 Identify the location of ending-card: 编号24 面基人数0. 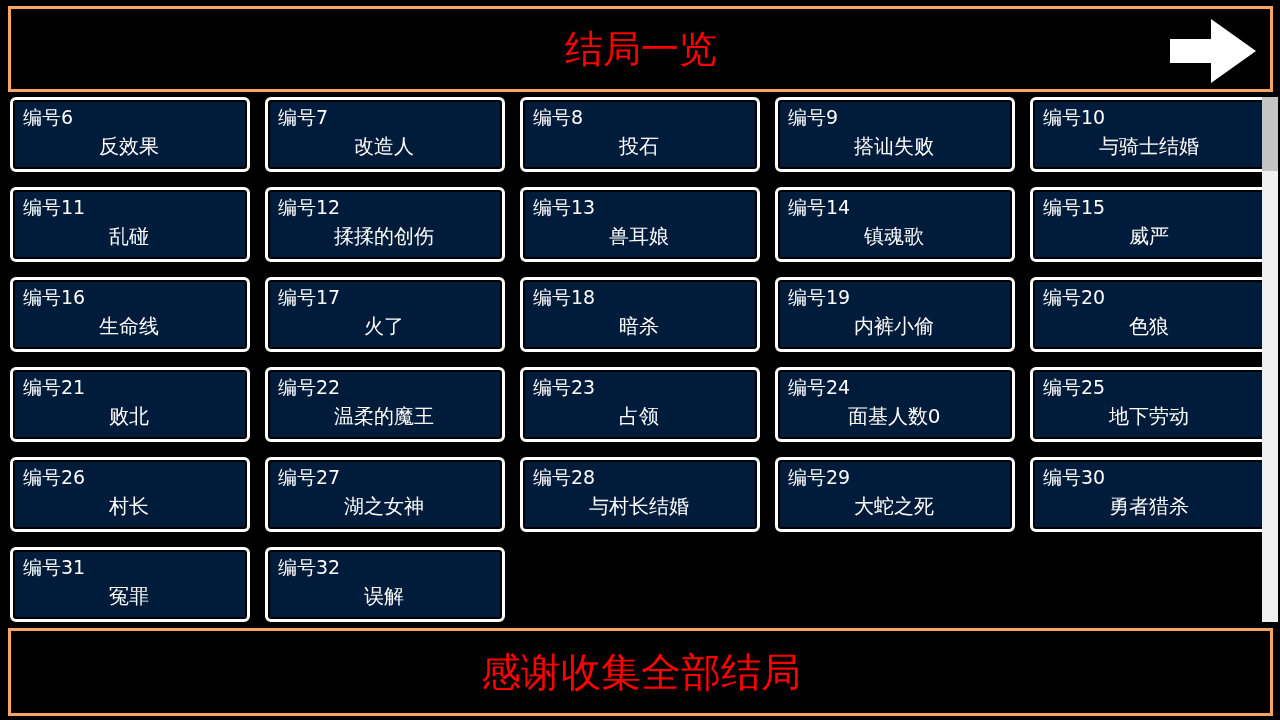
(895, 404).